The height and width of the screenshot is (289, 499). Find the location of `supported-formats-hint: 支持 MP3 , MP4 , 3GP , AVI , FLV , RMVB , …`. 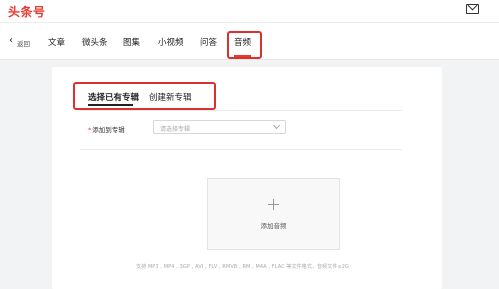

supported-formats-hint: 支持 MP3 , MP4 , 3GP , AVI , FLV , RMVB , … is located at coordinates (243, 267).